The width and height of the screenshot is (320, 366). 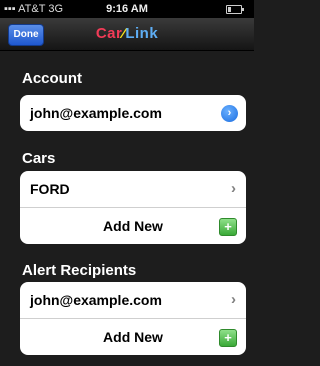 I want to click on logo-car-text: Car, so click(x=109, y=33).